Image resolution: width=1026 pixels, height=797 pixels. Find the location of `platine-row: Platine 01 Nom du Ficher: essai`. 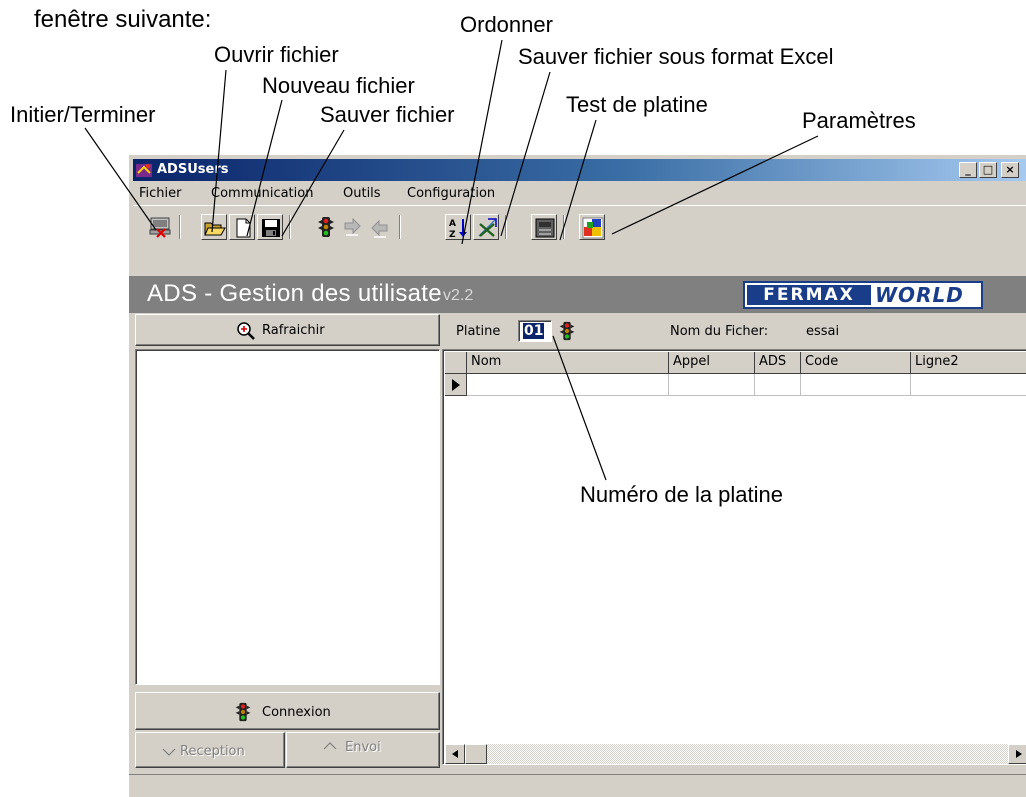

platine-row: Platine 01 Nom du Ficher: essai is located at coordinates (734, 330).